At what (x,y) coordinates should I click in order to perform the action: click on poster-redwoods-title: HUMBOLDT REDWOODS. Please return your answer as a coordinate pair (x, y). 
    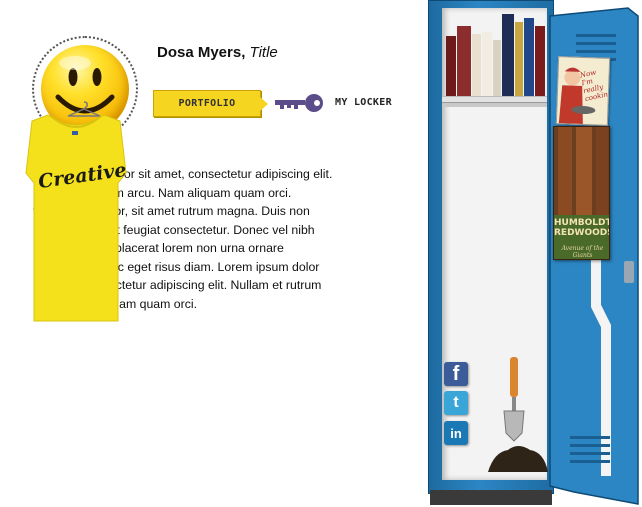
    Looking at the image, I should click on (582, 228).